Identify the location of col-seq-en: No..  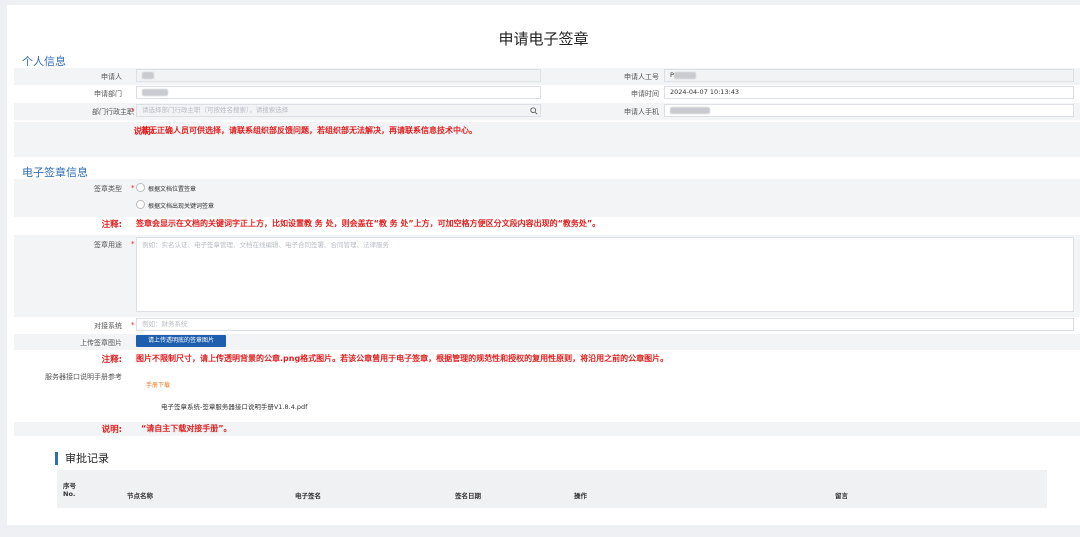
(69, 494).